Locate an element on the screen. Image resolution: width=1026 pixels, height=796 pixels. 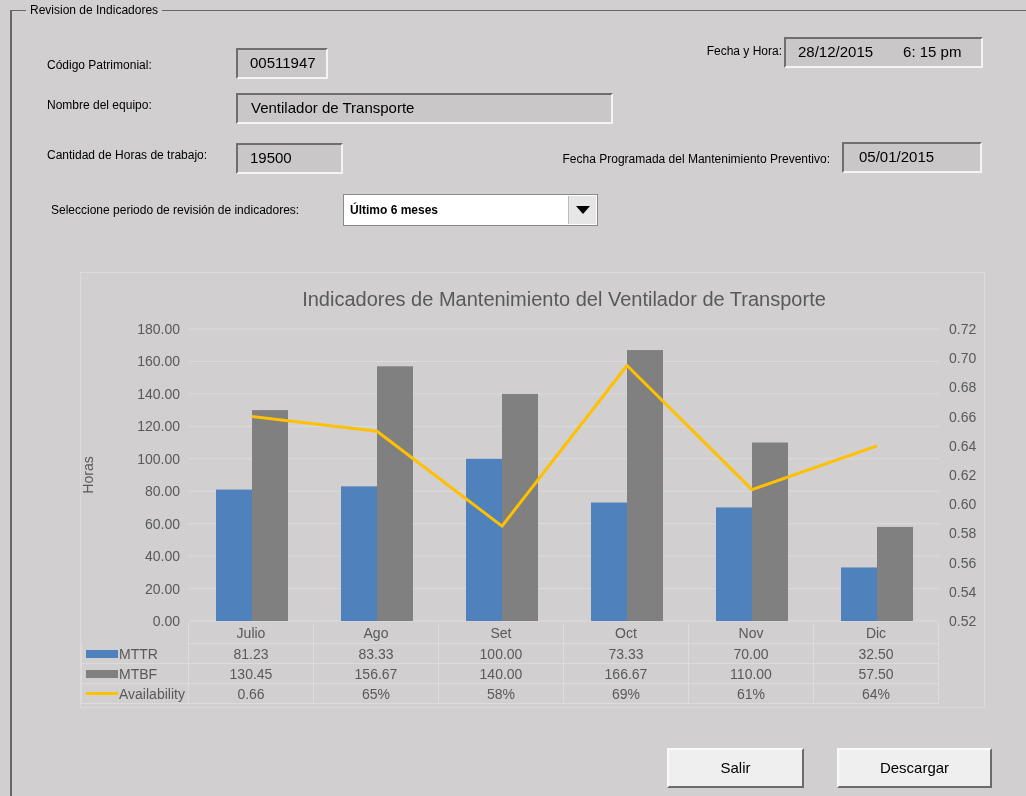
field-label: Seleccione periodo de revisión de indicadores: is located at coordinates (176, 210).